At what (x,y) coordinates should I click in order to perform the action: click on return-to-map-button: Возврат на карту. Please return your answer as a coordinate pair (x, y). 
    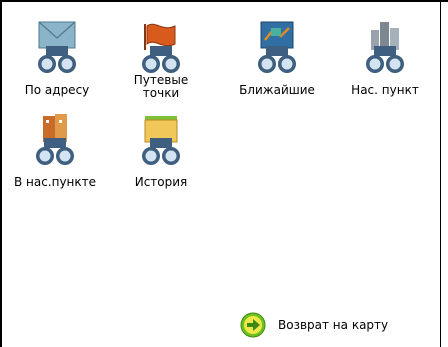
    Looking at the image, I should click on (330, 325).